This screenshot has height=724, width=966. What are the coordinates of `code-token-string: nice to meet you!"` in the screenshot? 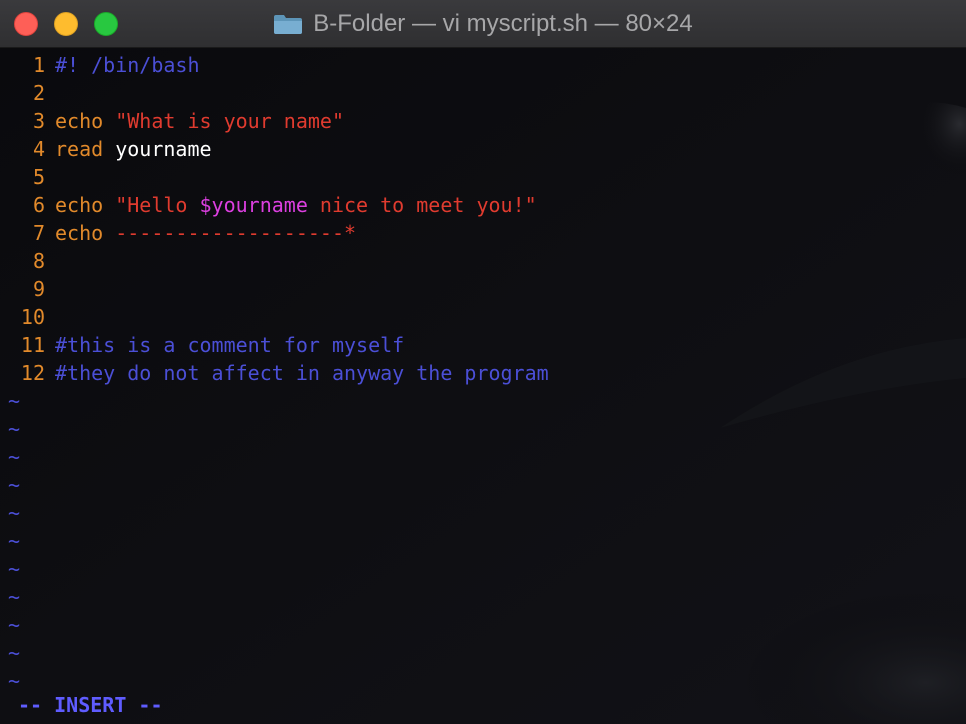 It's located at (422, 205).